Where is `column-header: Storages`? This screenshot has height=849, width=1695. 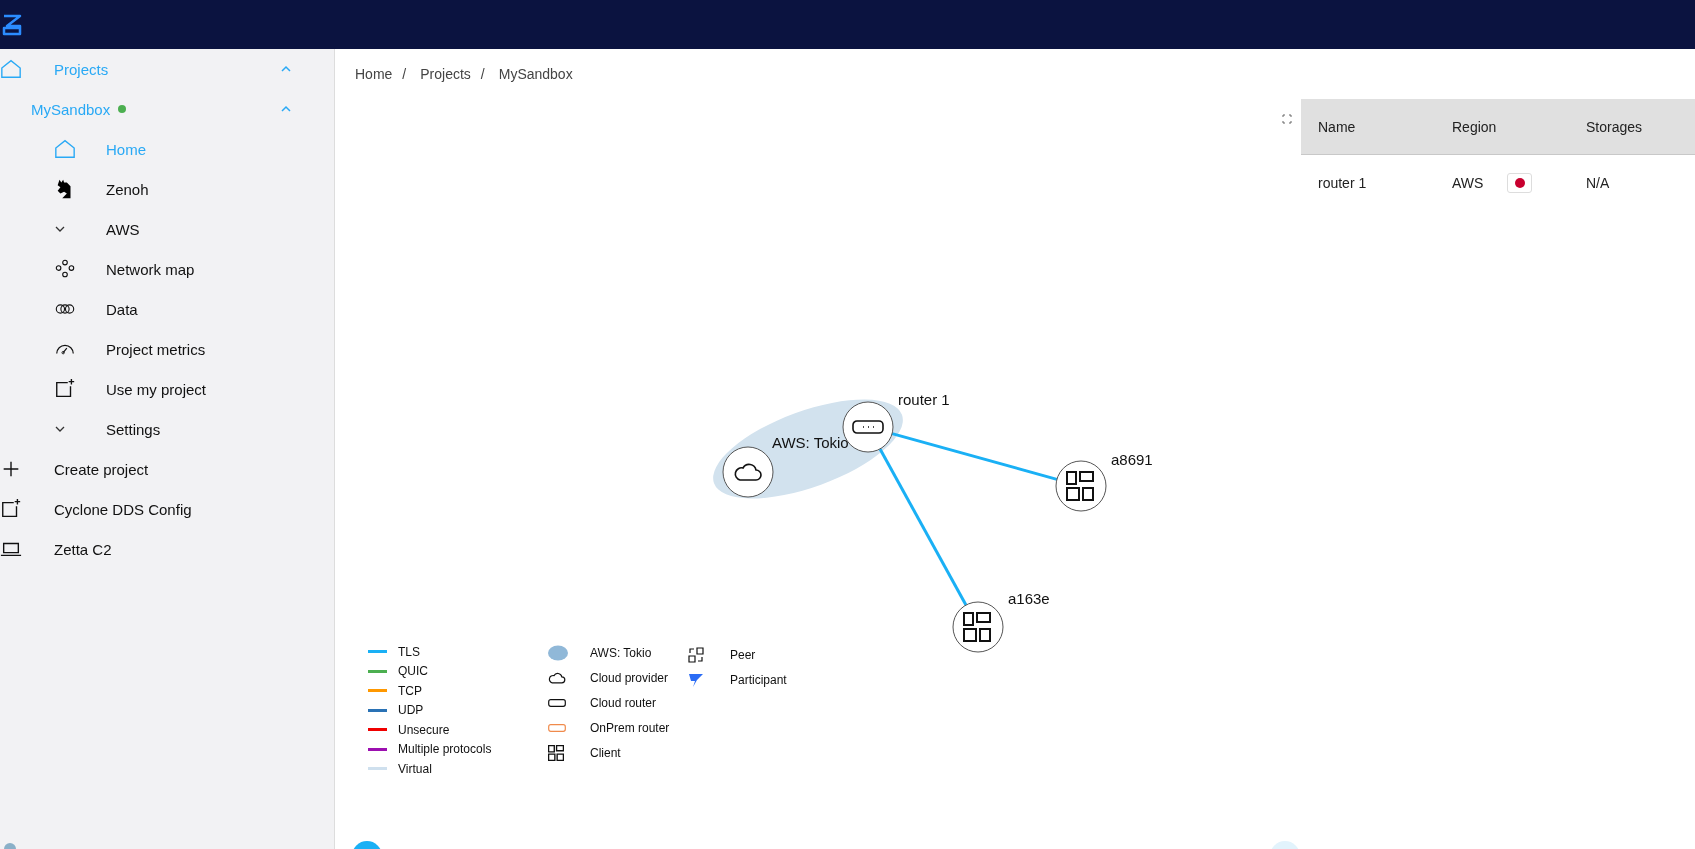 column-header: Storages is located at coordinates (1615, 126).